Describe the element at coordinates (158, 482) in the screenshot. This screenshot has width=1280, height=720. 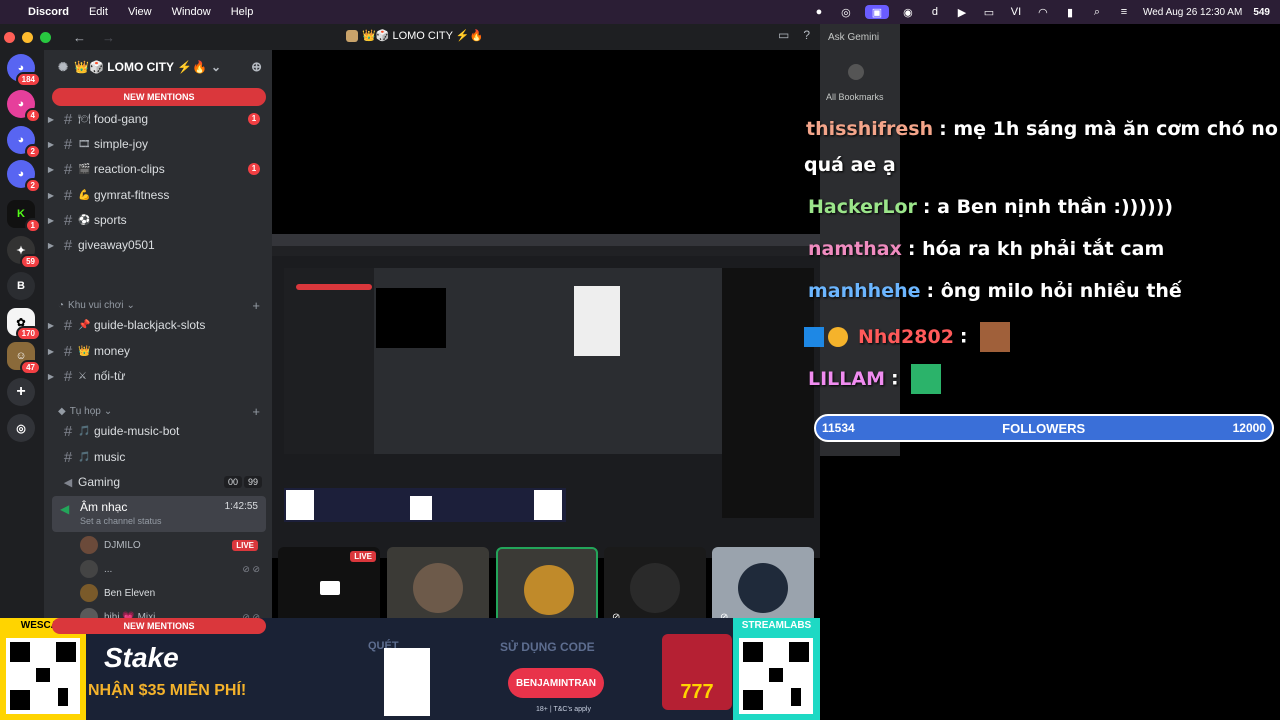
I see `voice-channel-gaming: ◀ Gaming 00 99` at that location.